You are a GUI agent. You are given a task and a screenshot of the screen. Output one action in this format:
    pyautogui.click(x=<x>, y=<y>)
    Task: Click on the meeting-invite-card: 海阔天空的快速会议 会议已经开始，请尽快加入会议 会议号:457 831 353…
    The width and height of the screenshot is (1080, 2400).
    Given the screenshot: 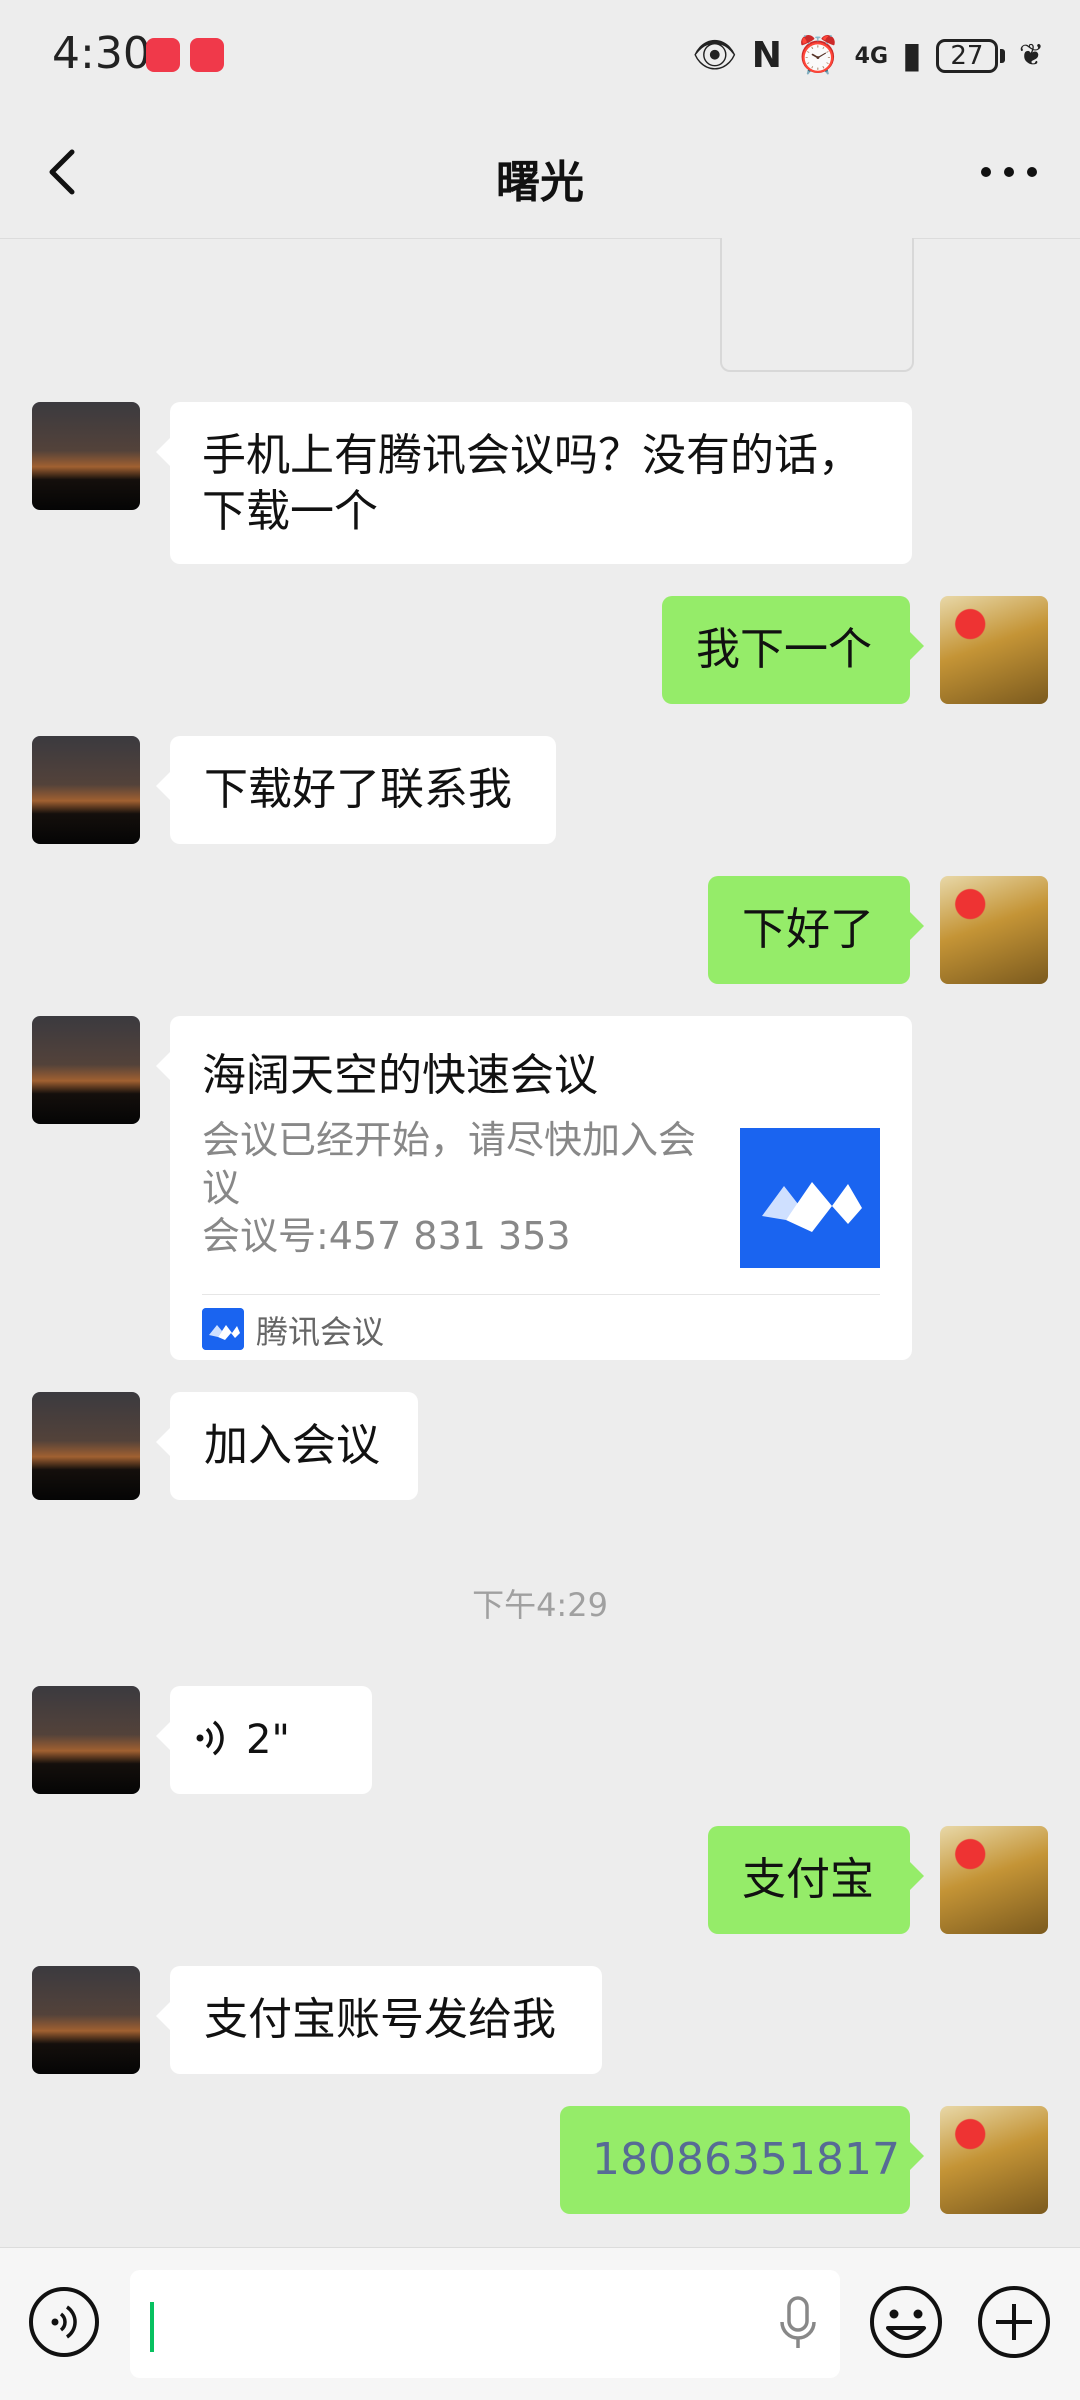 What is the action you would take?
    pyautogui.click(x=534, y=1188)
    